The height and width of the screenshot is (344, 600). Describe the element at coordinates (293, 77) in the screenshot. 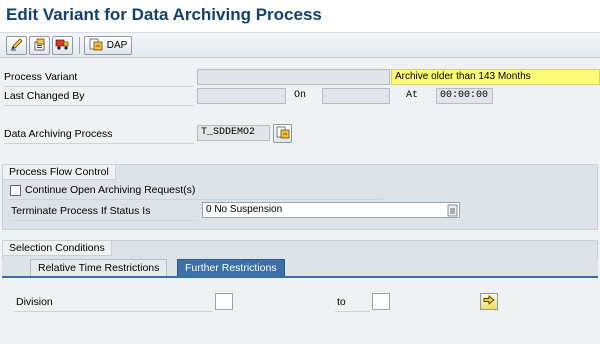

I see `process-variant-field` at that location.